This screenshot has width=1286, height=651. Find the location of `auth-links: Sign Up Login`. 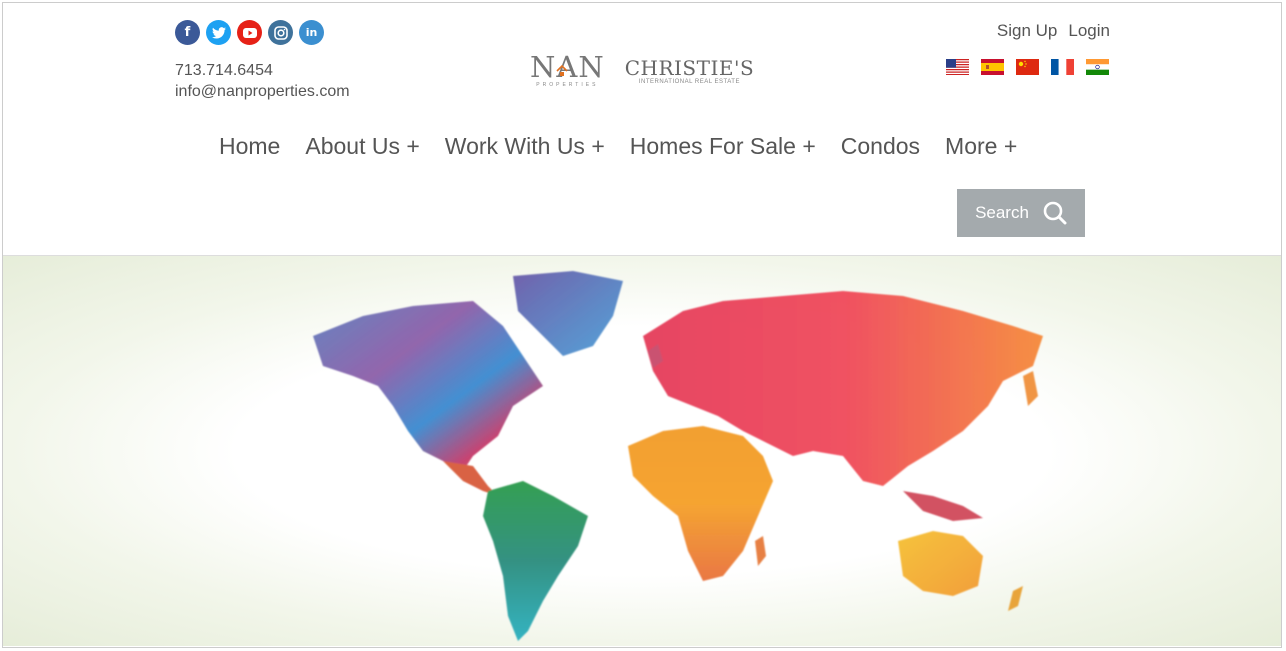

auth-links: Sign Up Login is located at coordinates (1053, 31).